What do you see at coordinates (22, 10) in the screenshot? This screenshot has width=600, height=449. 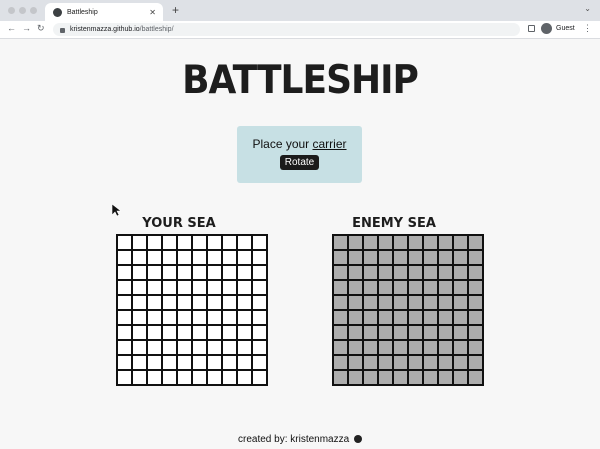 I see `window-minimize-icon` at bounding box center [22, 10].